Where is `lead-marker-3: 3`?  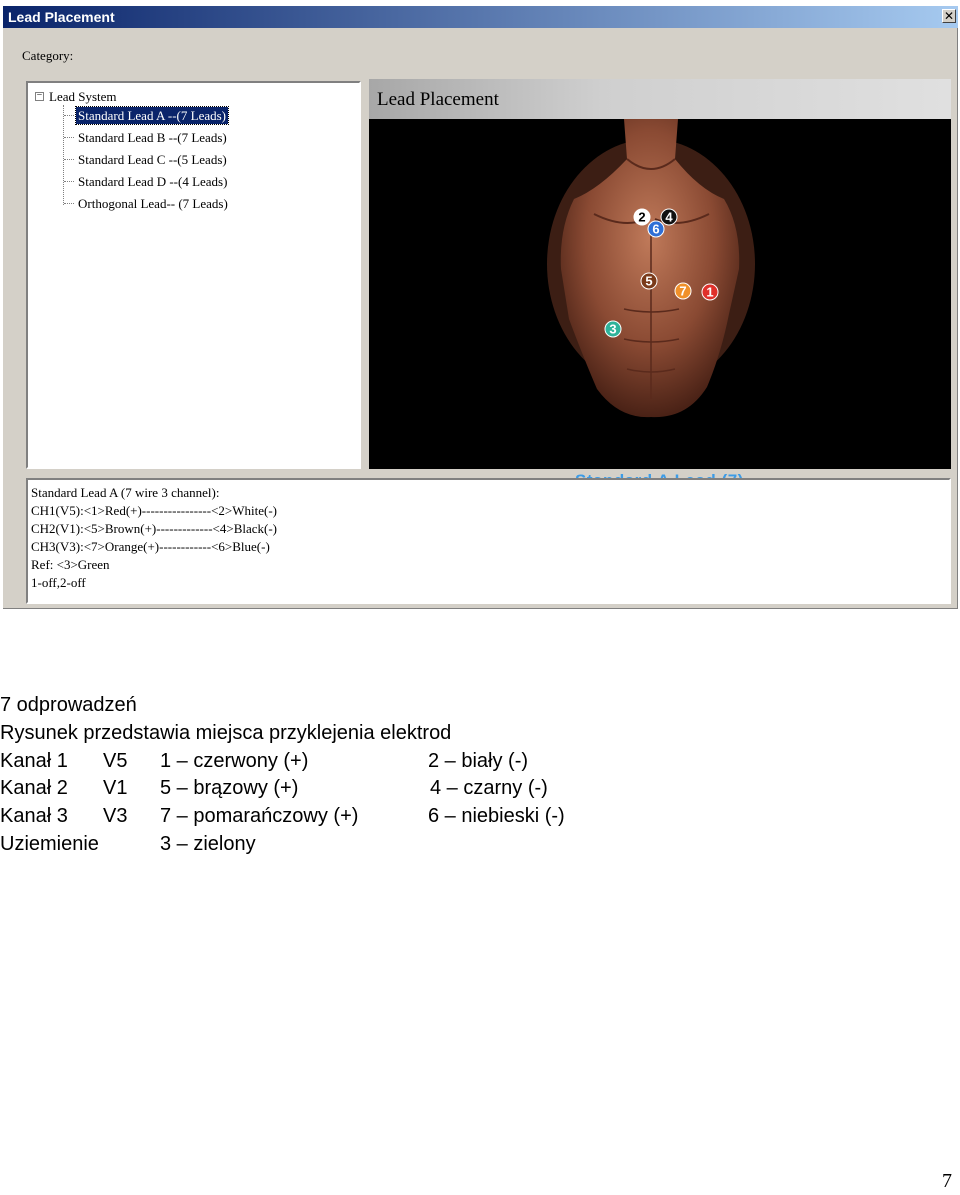 lead-marker-3: 3 is located at coordinates (613, 329).